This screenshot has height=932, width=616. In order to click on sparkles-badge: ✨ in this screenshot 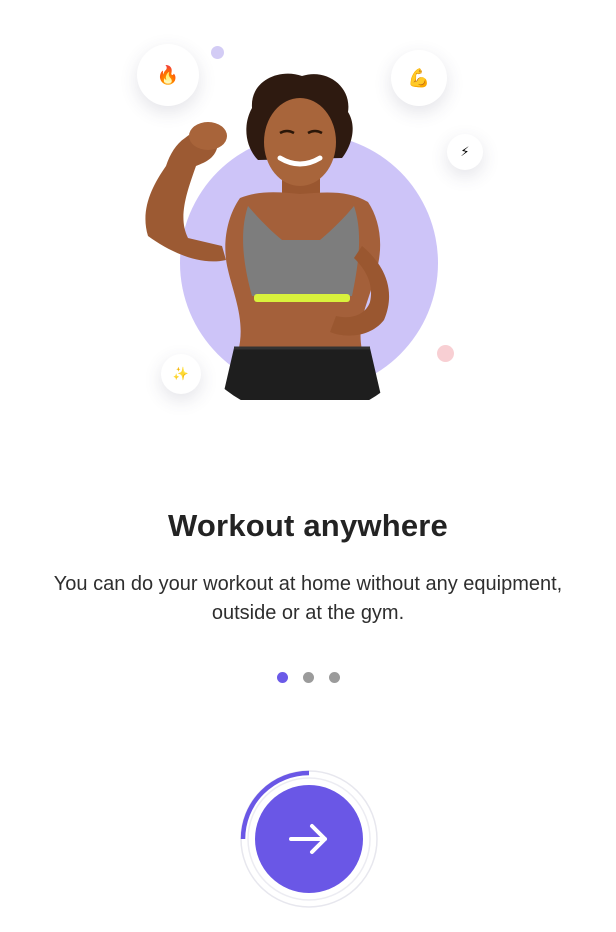, I will do `click(181, 374)`.